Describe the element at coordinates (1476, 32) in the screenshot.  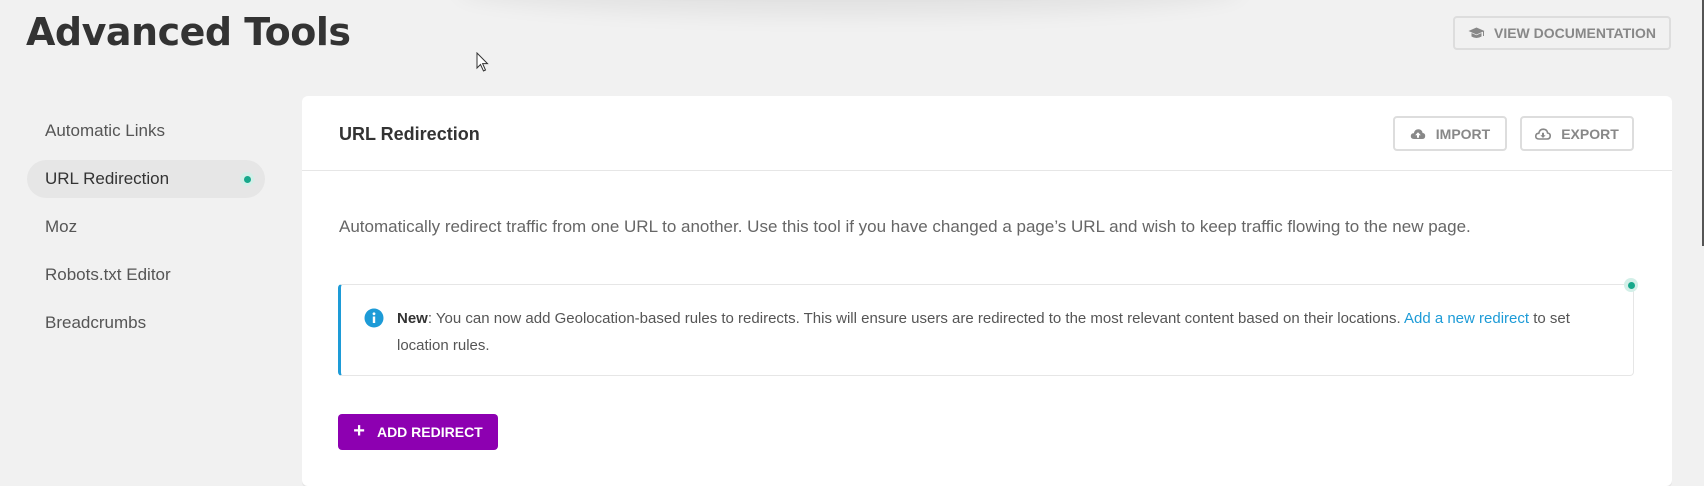
I see `graduation-cap-icon` at that location.